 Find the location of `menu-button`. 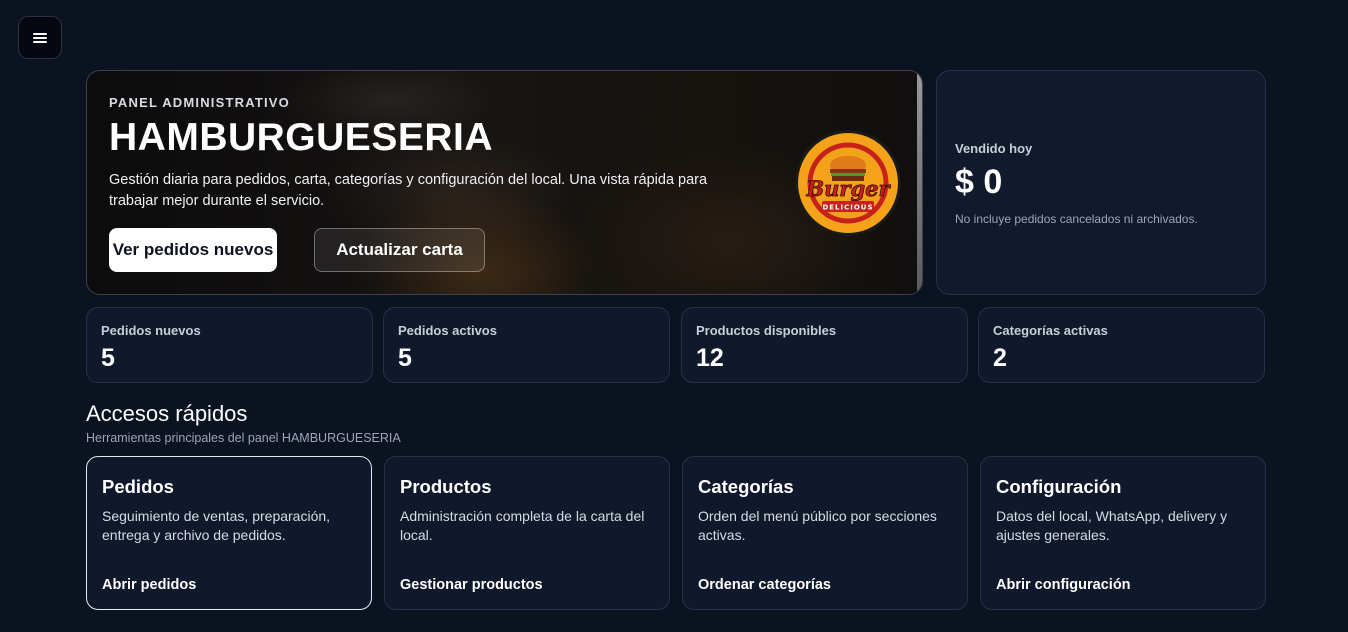

menu-button is located at coordinates (40, 37).